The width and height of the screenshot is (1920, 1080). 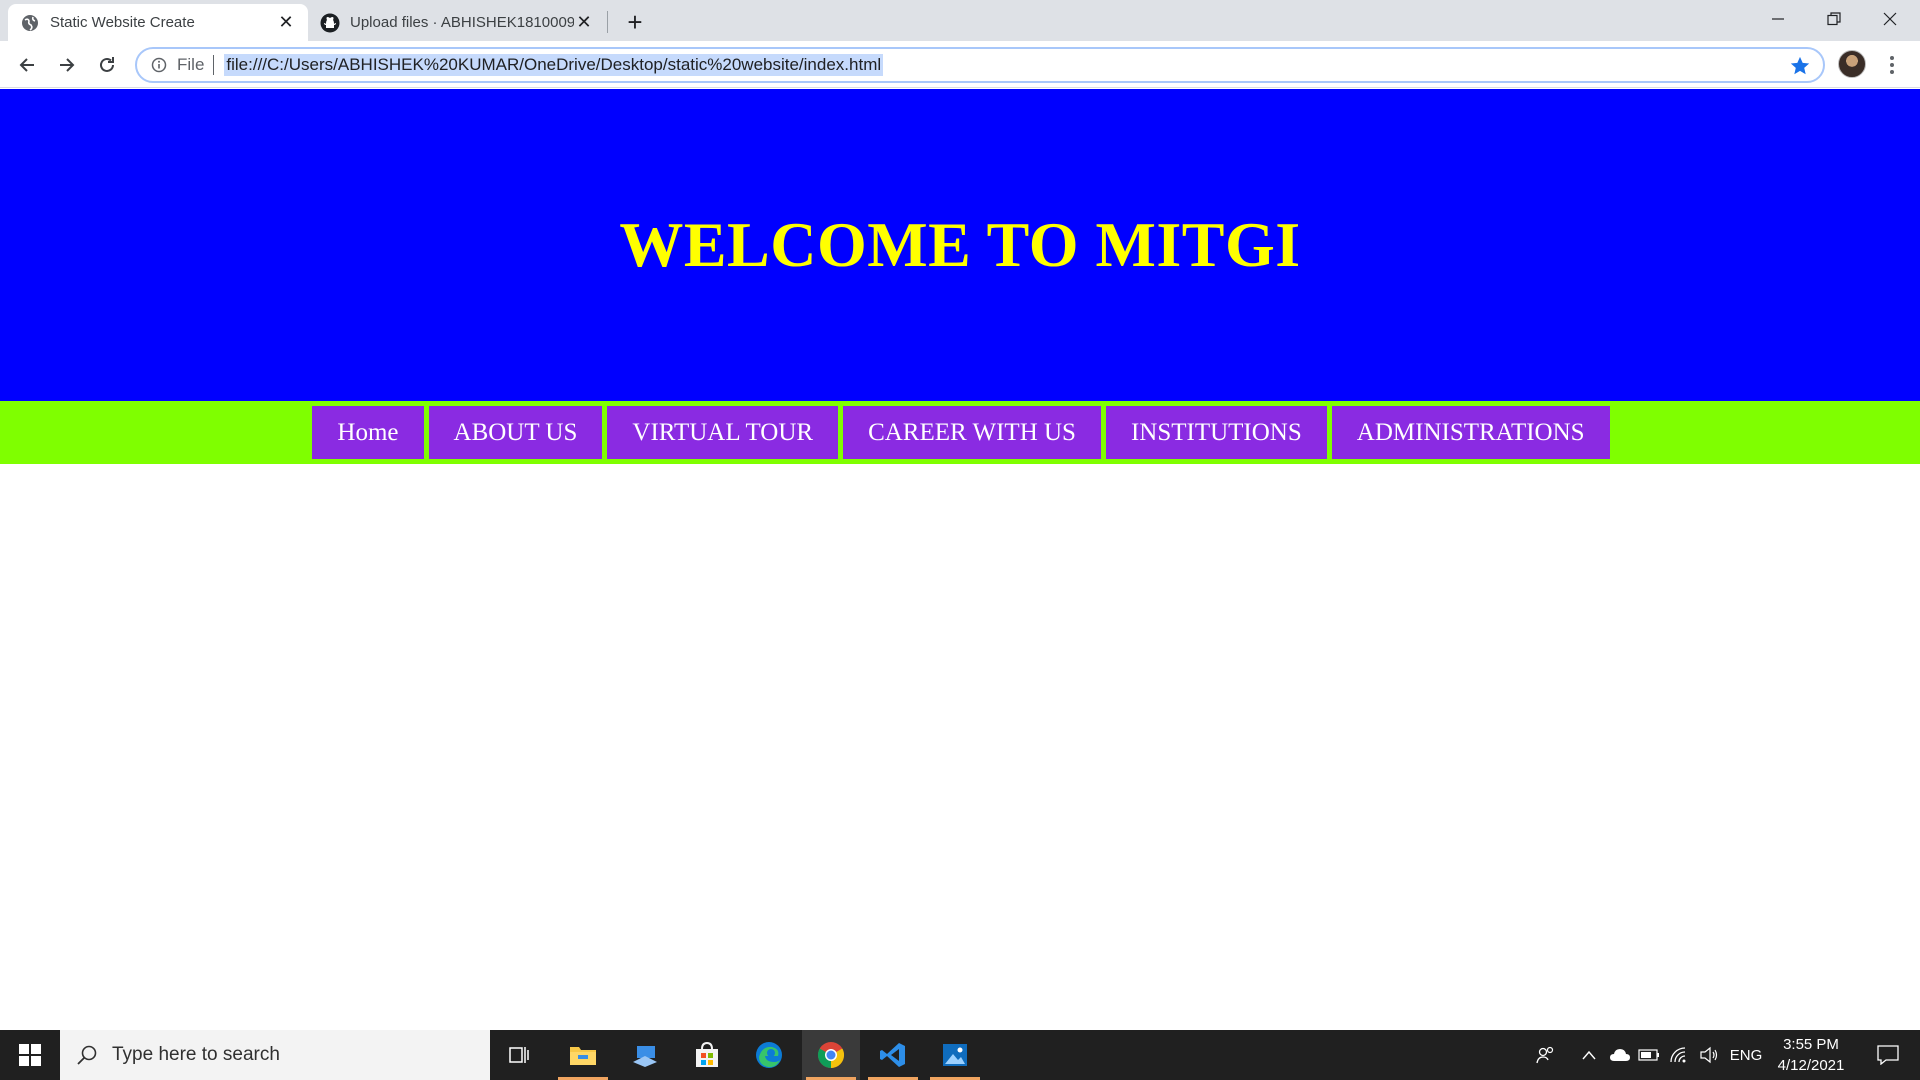 I want to click on windows-logo-icon, so click(x=30, y=1055).